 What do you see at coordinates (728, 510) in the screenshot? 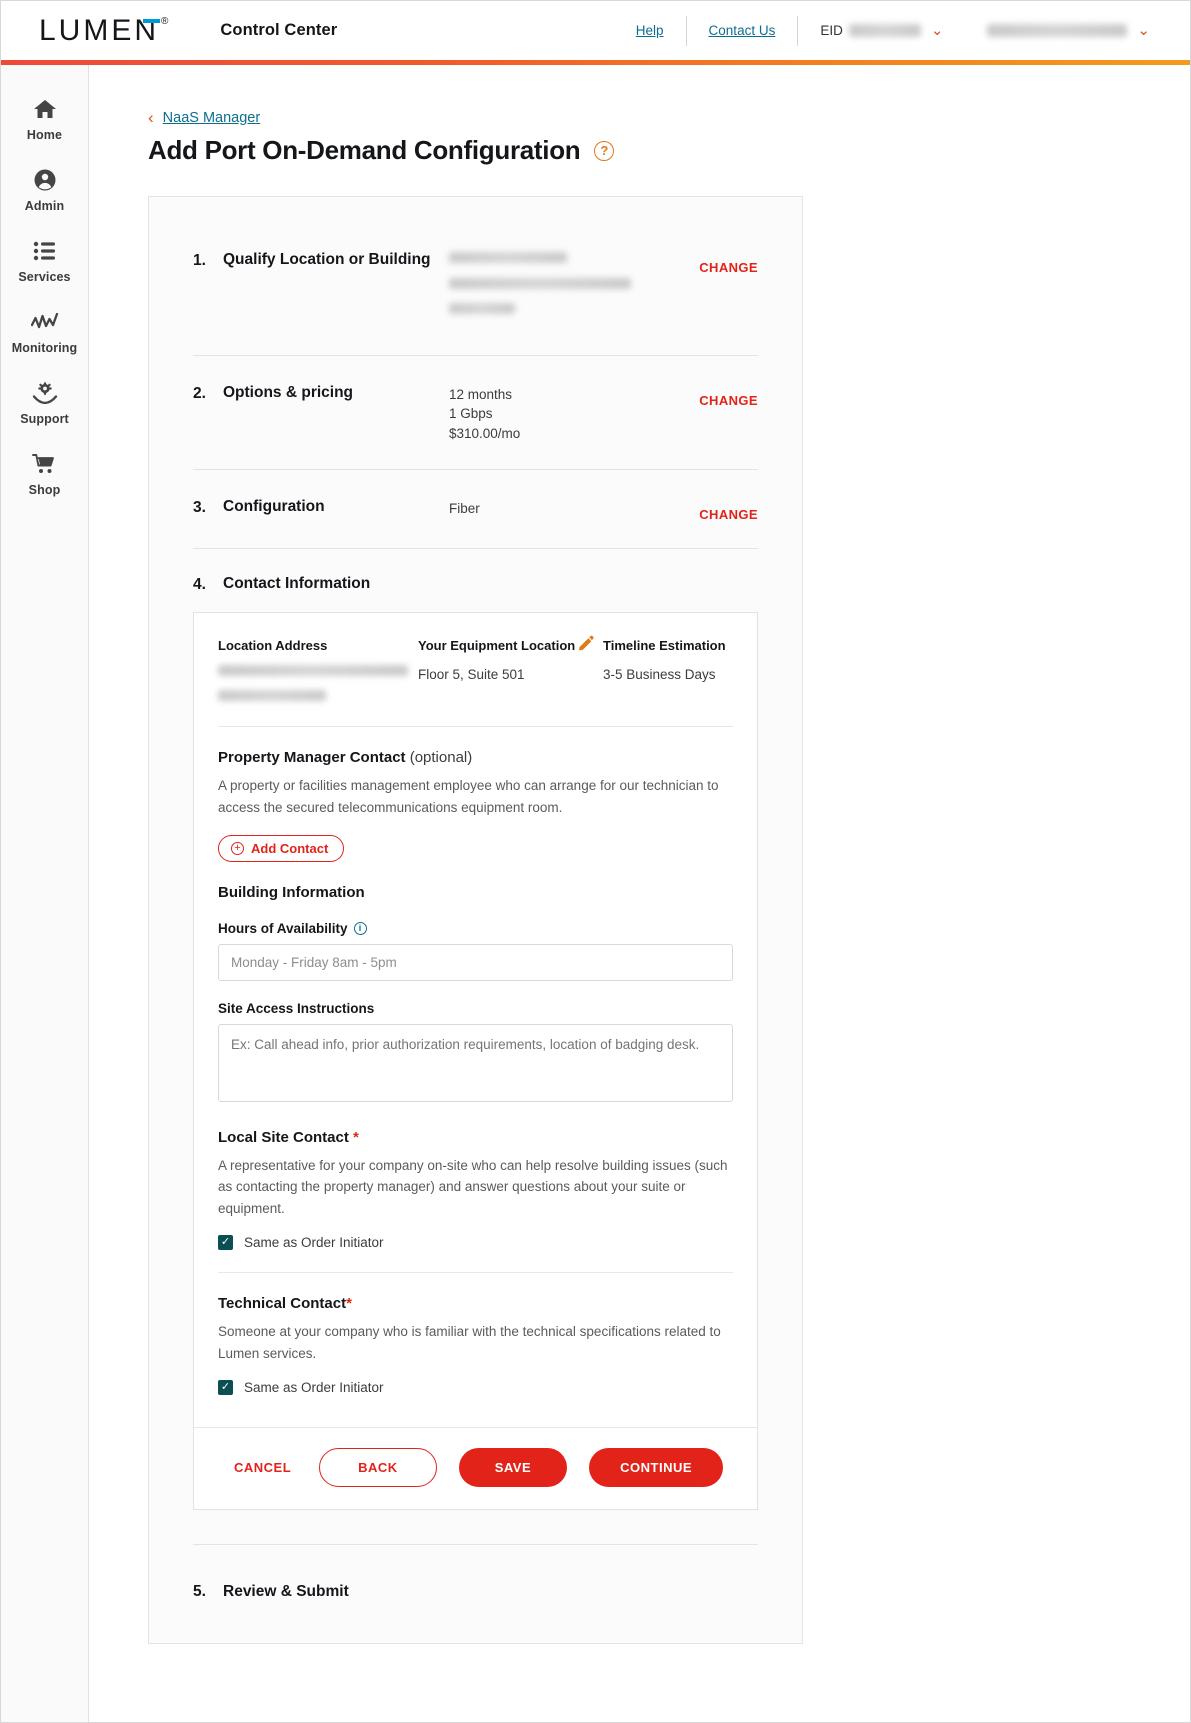
I see `change-button-step-3: CHANGE` at bounding box center [728, 510].